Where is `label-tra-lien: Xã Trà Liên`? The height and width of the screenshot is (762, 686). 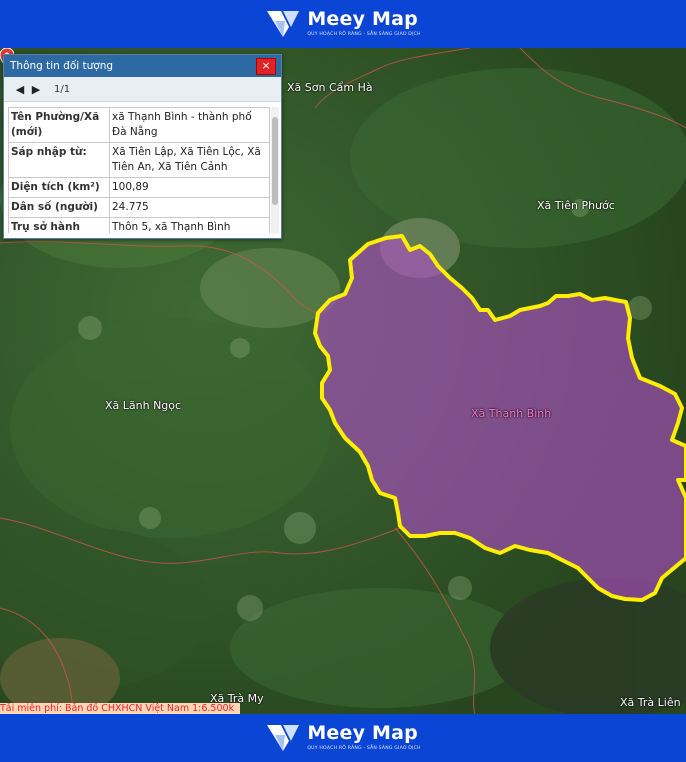 label-tra-lien: Xã Trà Liên is located at coordinates (650, 702).